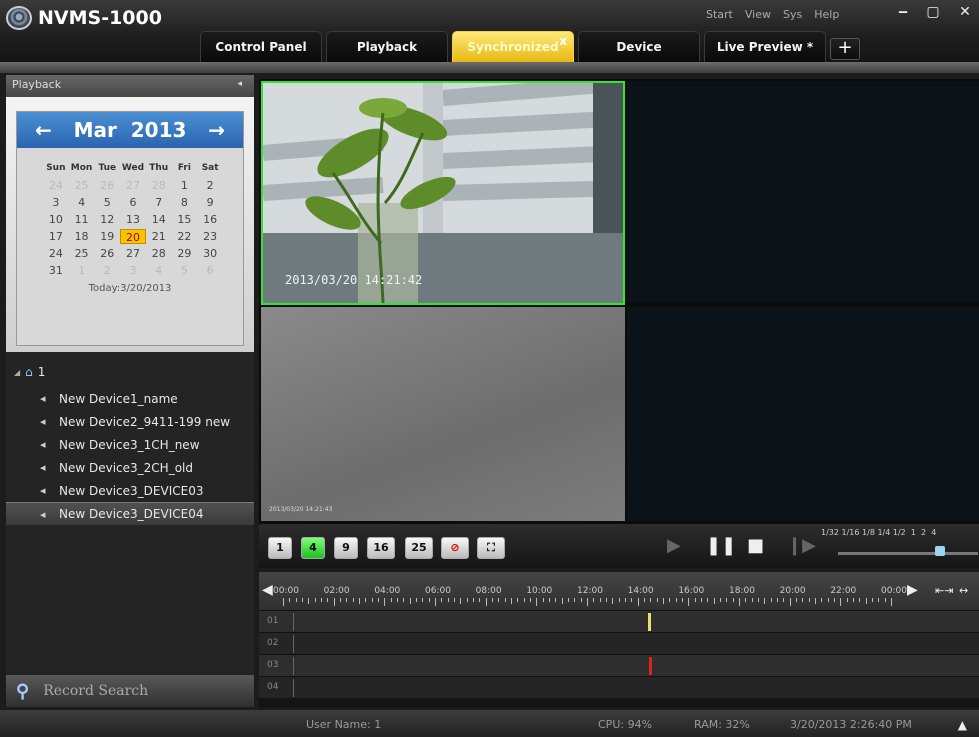 This screenshot has width=979, height=737. What do you see at coordinates (82, 219) in the screenshot?
I see `calendar-day: 11` at bounding box center [82, 219].